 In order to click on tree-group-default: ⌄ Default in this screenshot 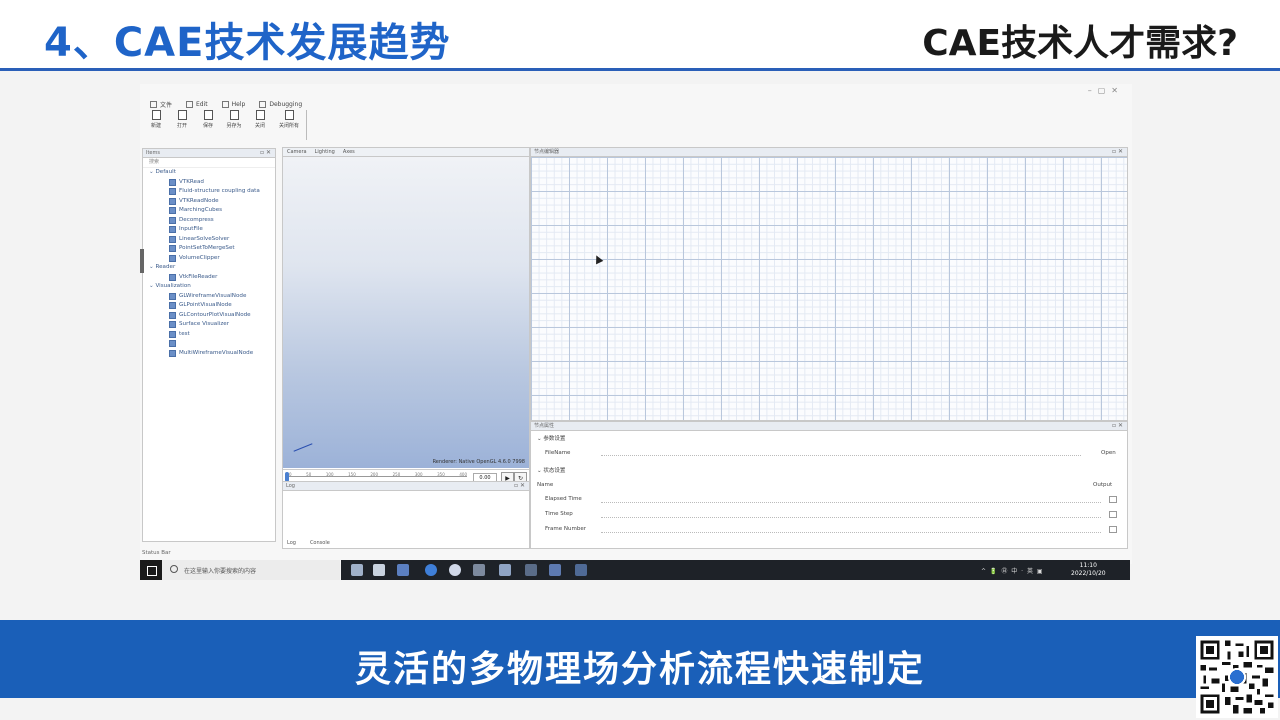, I will do `click(209, 173)`.